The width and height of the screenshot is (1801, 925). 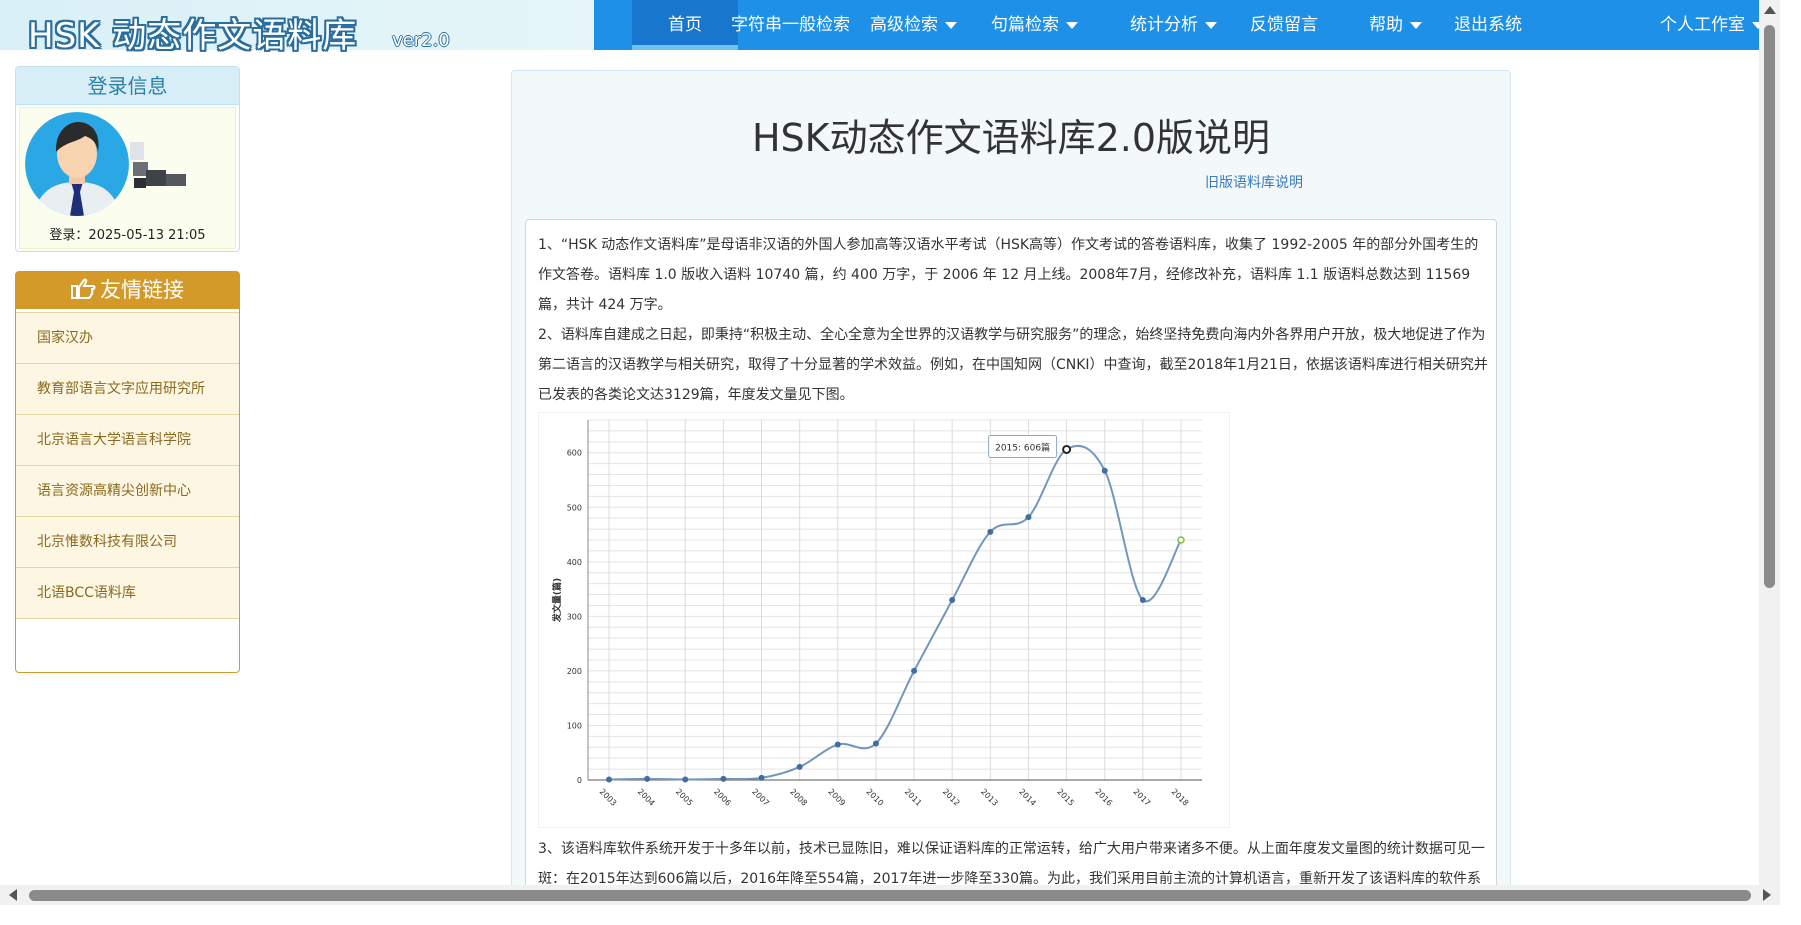 What do you see at coordinates (574, 562) in the screenshot?
I see `y-tick-label: 400` at bounding box center [574, 562].